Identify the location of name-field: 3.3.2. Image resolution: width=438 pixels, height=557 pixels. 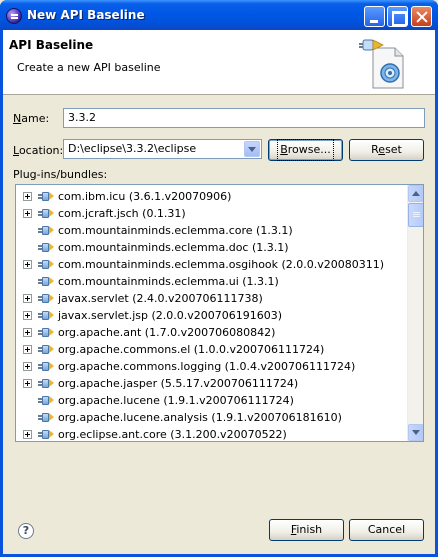
(244, 118).